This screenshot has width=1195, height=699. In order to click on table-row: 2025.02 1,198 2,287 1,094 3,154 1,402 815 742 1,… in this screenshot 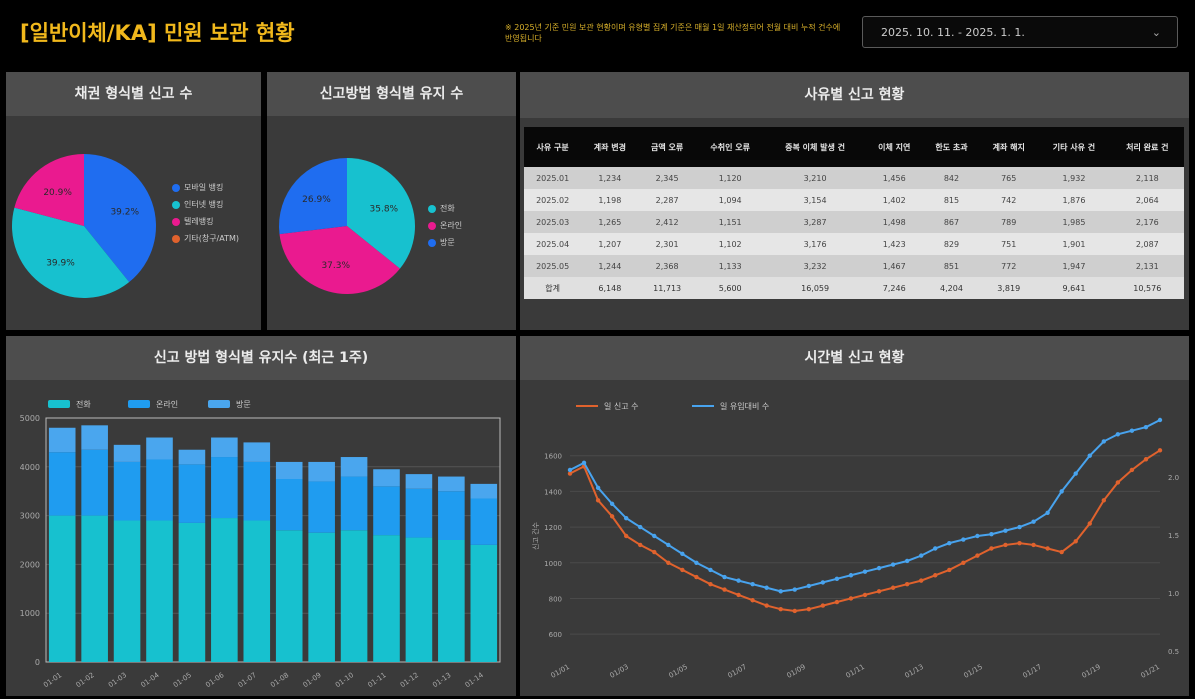, I will do `click(854, 200)`.